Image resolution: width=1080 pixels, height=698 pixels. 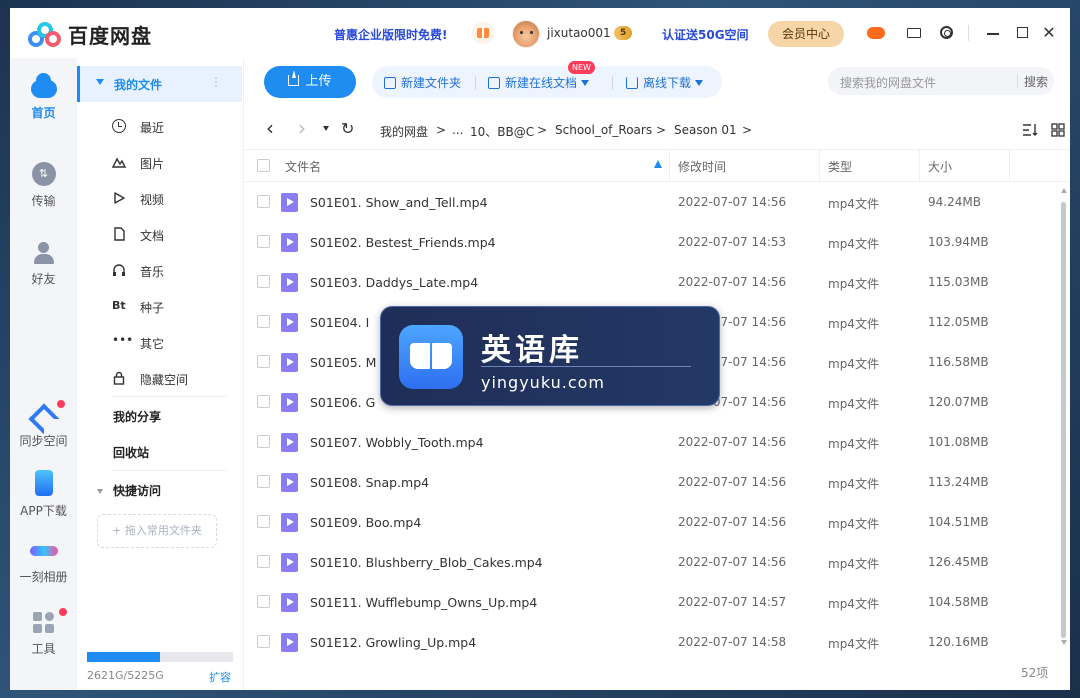 I want to click on sidebar-item-videos: 视频, so click(x=172, y=199).